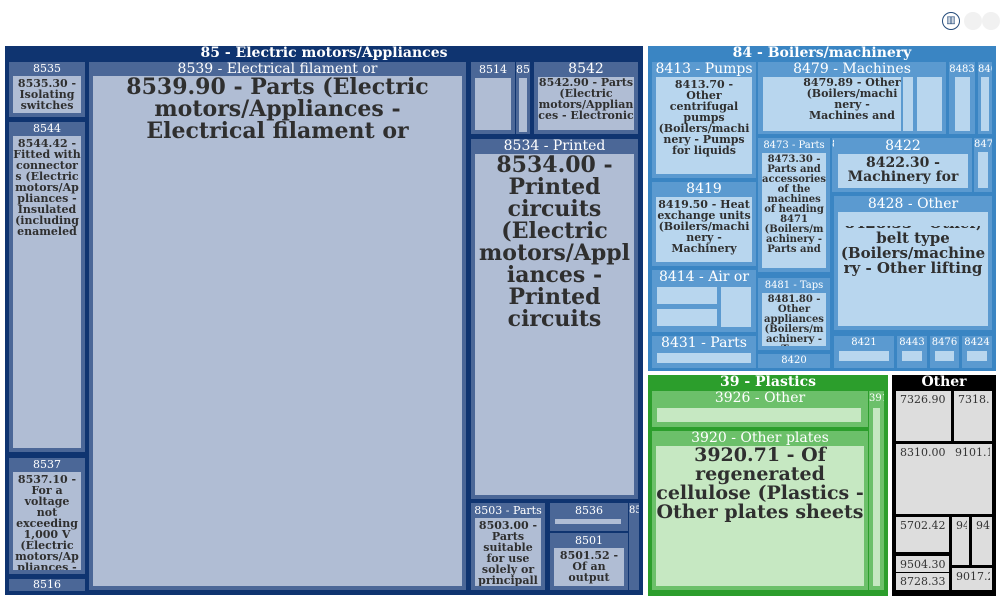 The height and width of the screenshot is (600, 1000). I want to click on treemap-label: 3926 - Other, so click(760, 398).